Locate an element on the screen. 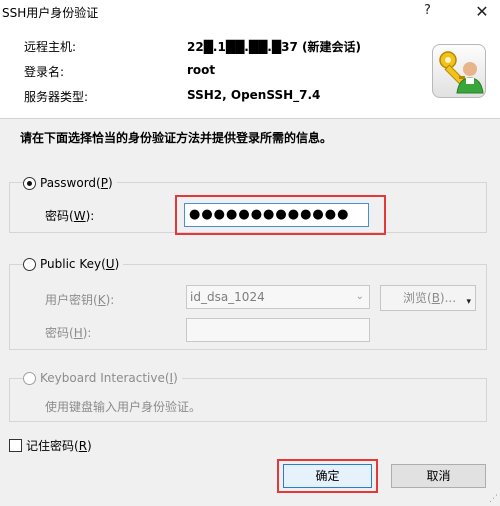 This screenshot has width=500, height=506. user-key-label: 用户密钥(K): is located at coordinates (80, 300).